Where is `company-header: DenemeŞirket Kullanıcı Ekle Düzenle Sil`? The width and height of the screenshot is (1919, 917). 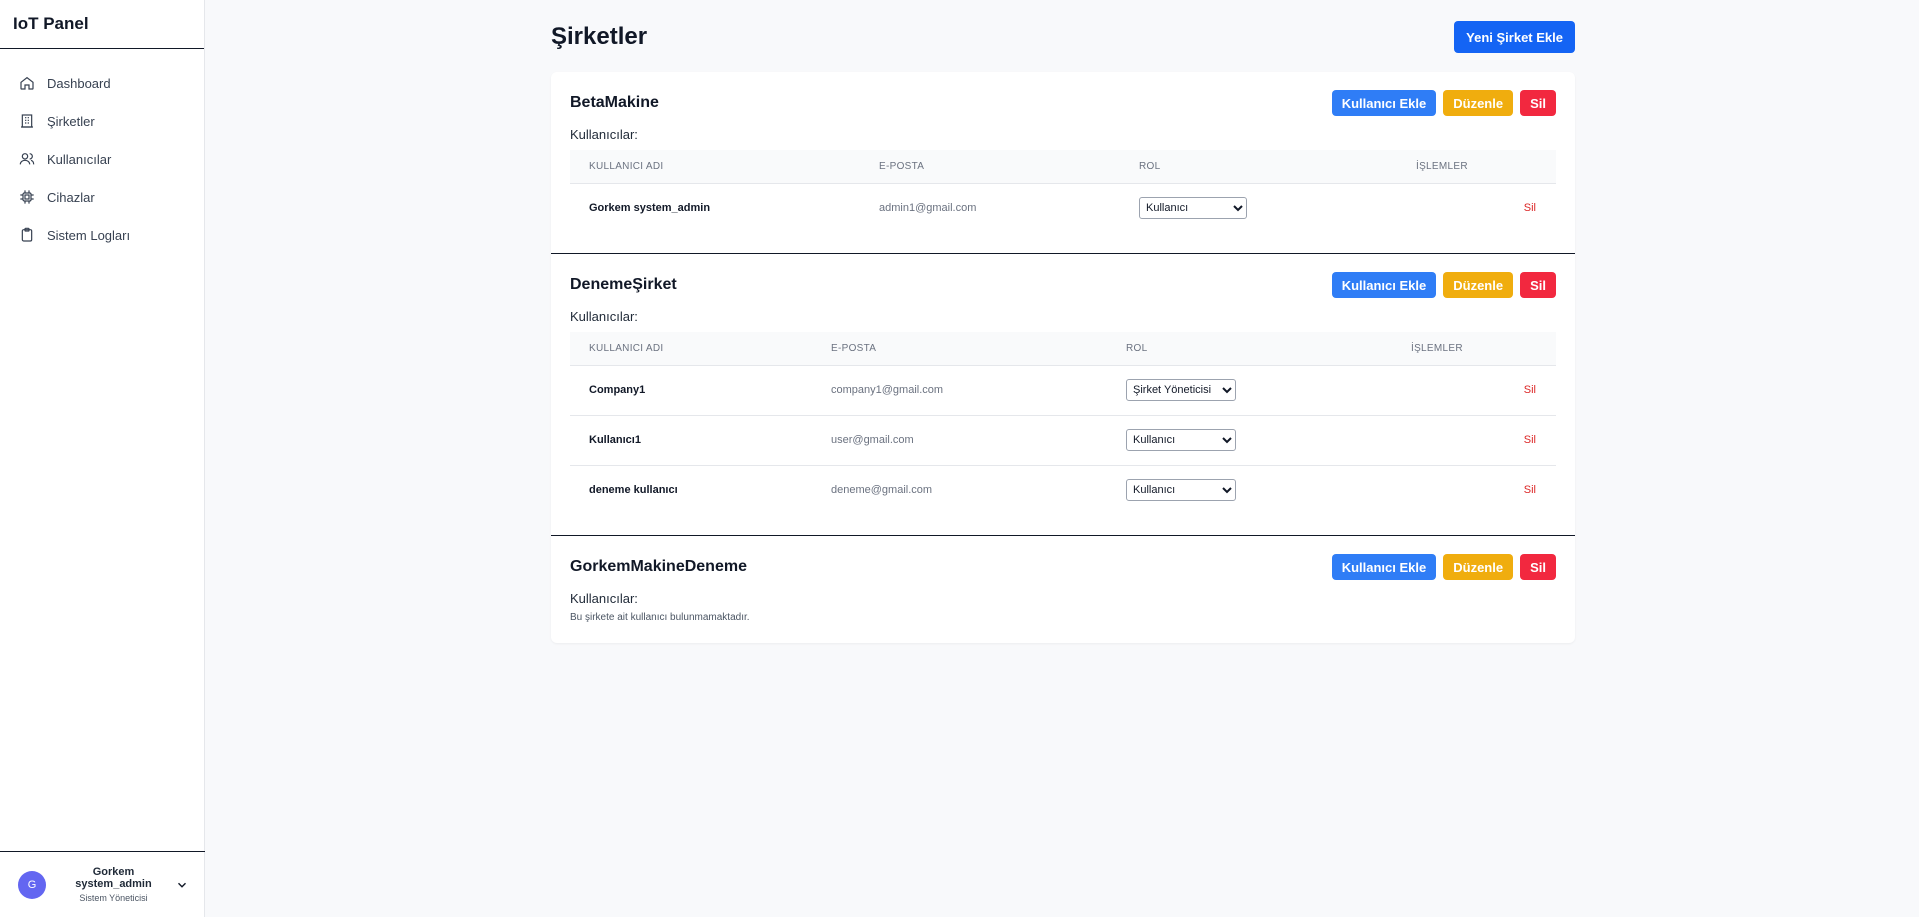 company-header: DenemeŞirket Kullanıcı Ekle Düzenle Sil is located at coordinates (1063, 285).